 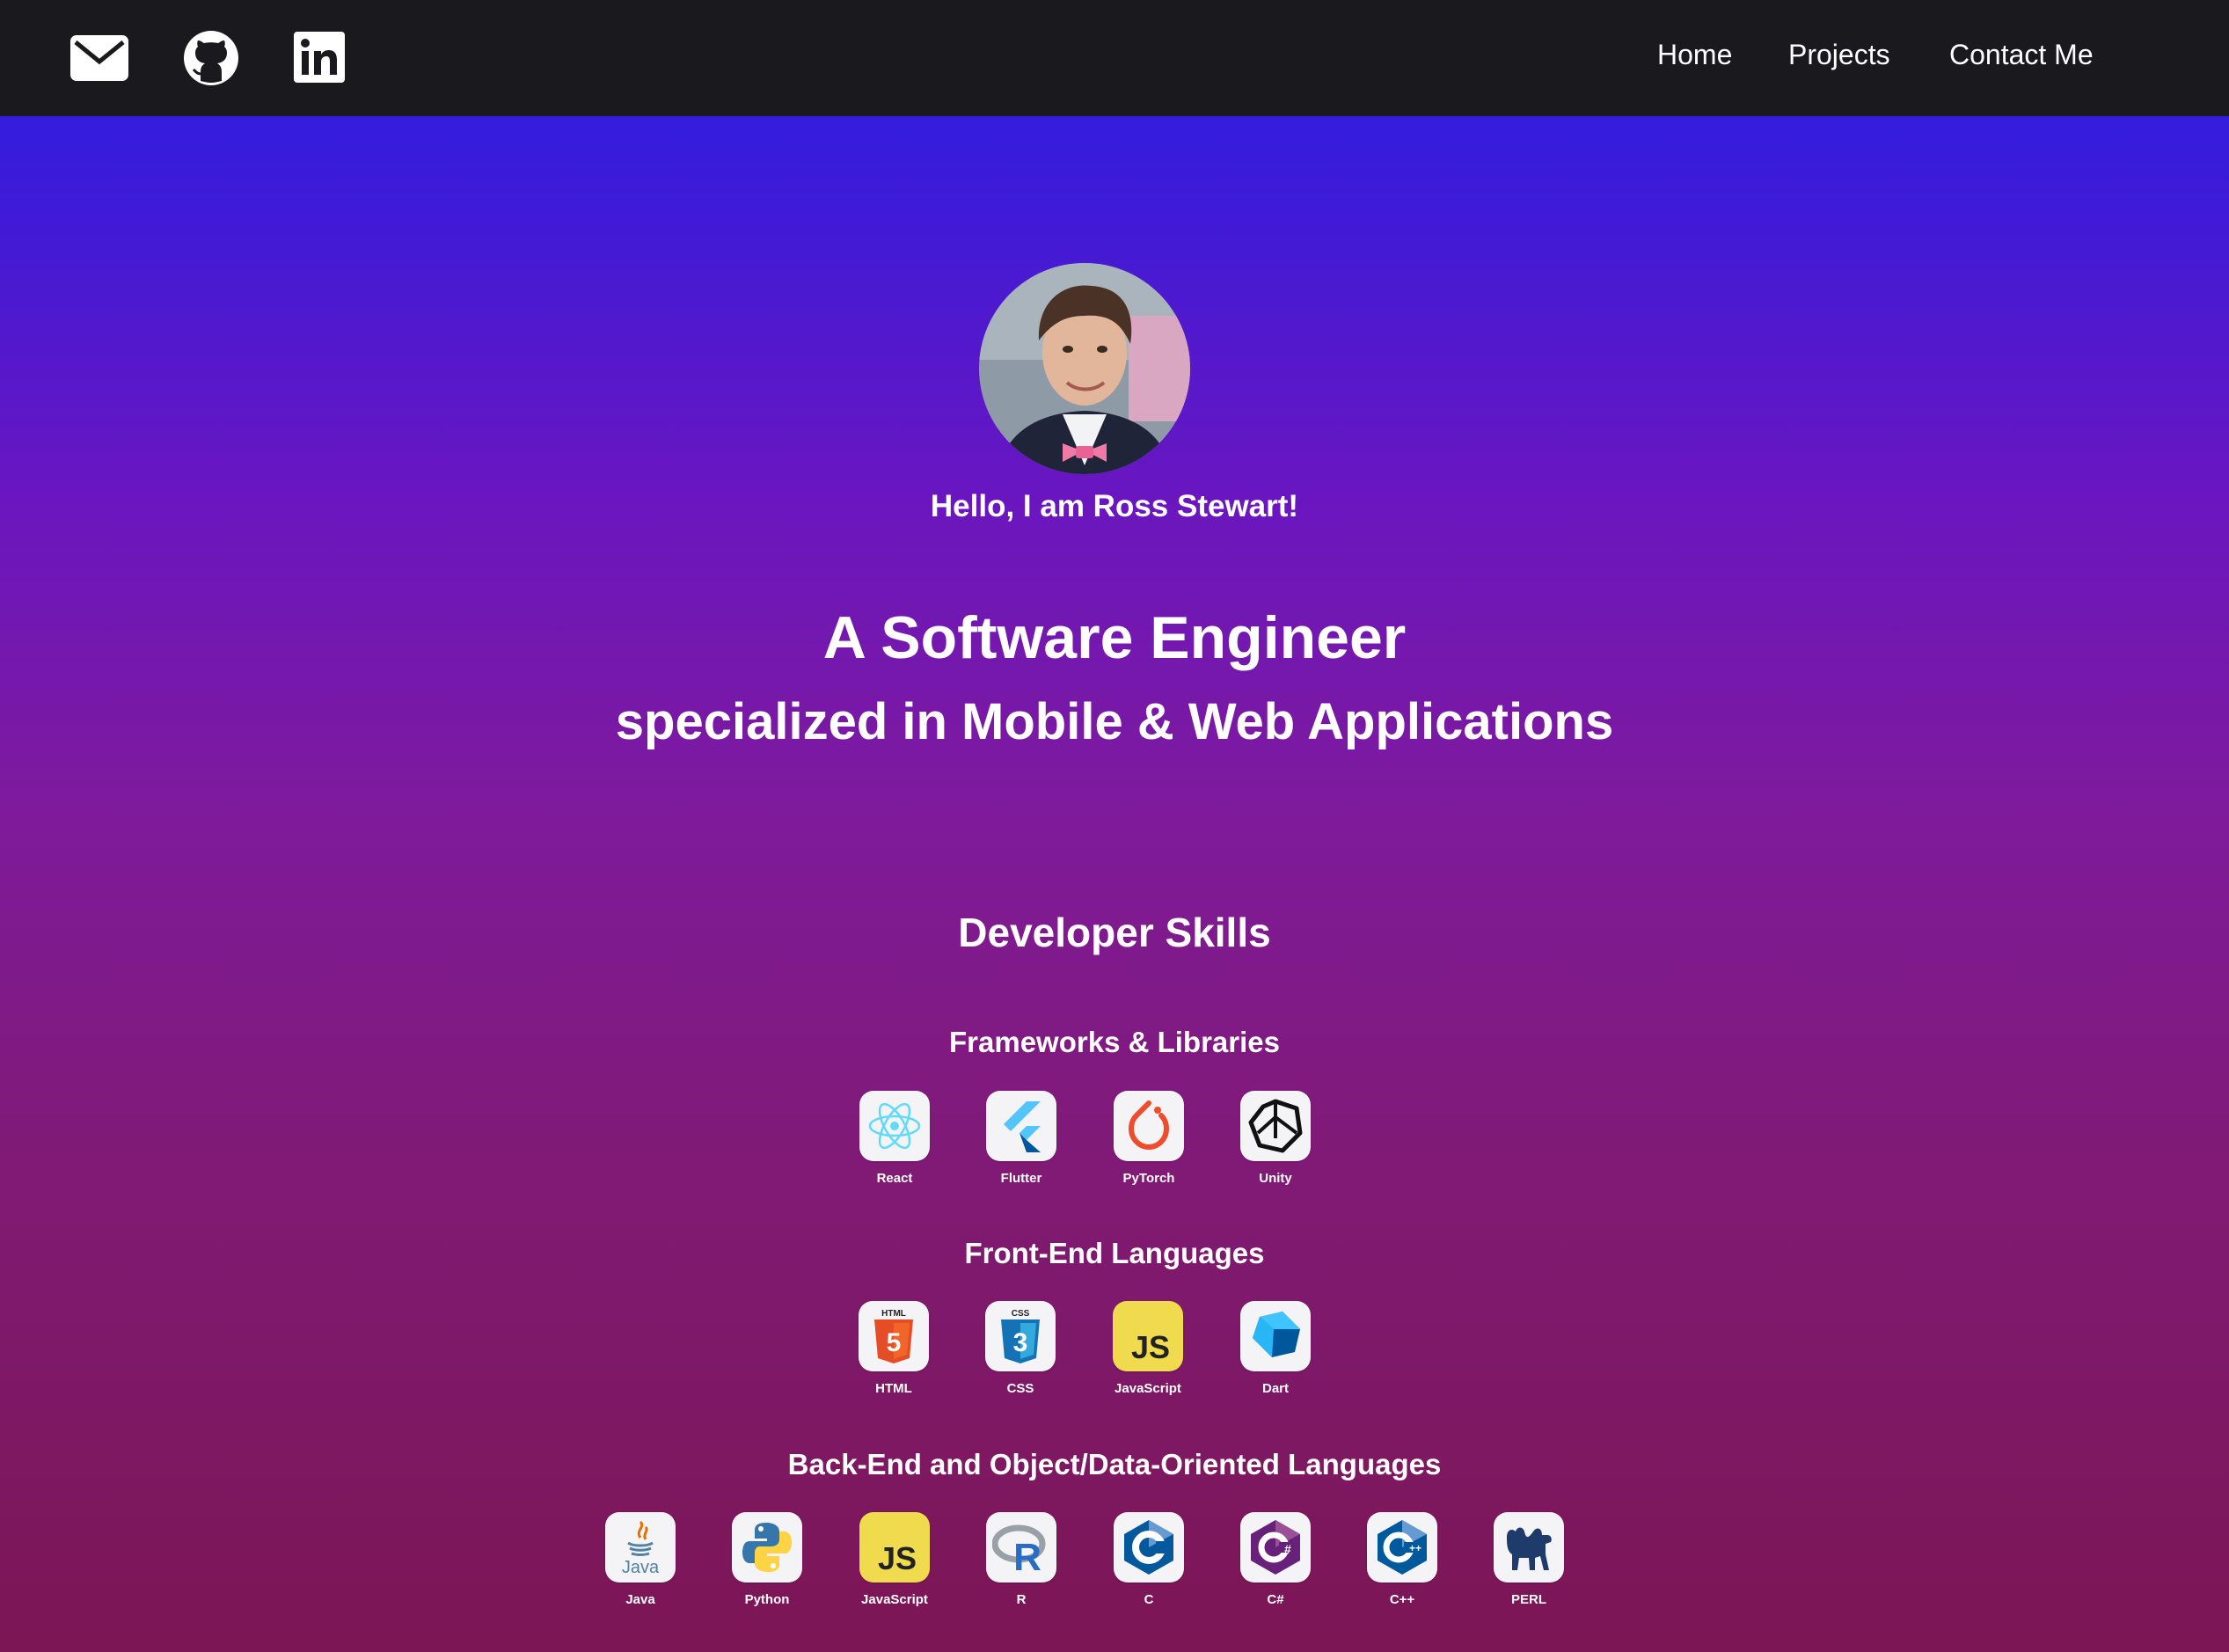 I want to click on react-icon, so click(x=894, y=1126).